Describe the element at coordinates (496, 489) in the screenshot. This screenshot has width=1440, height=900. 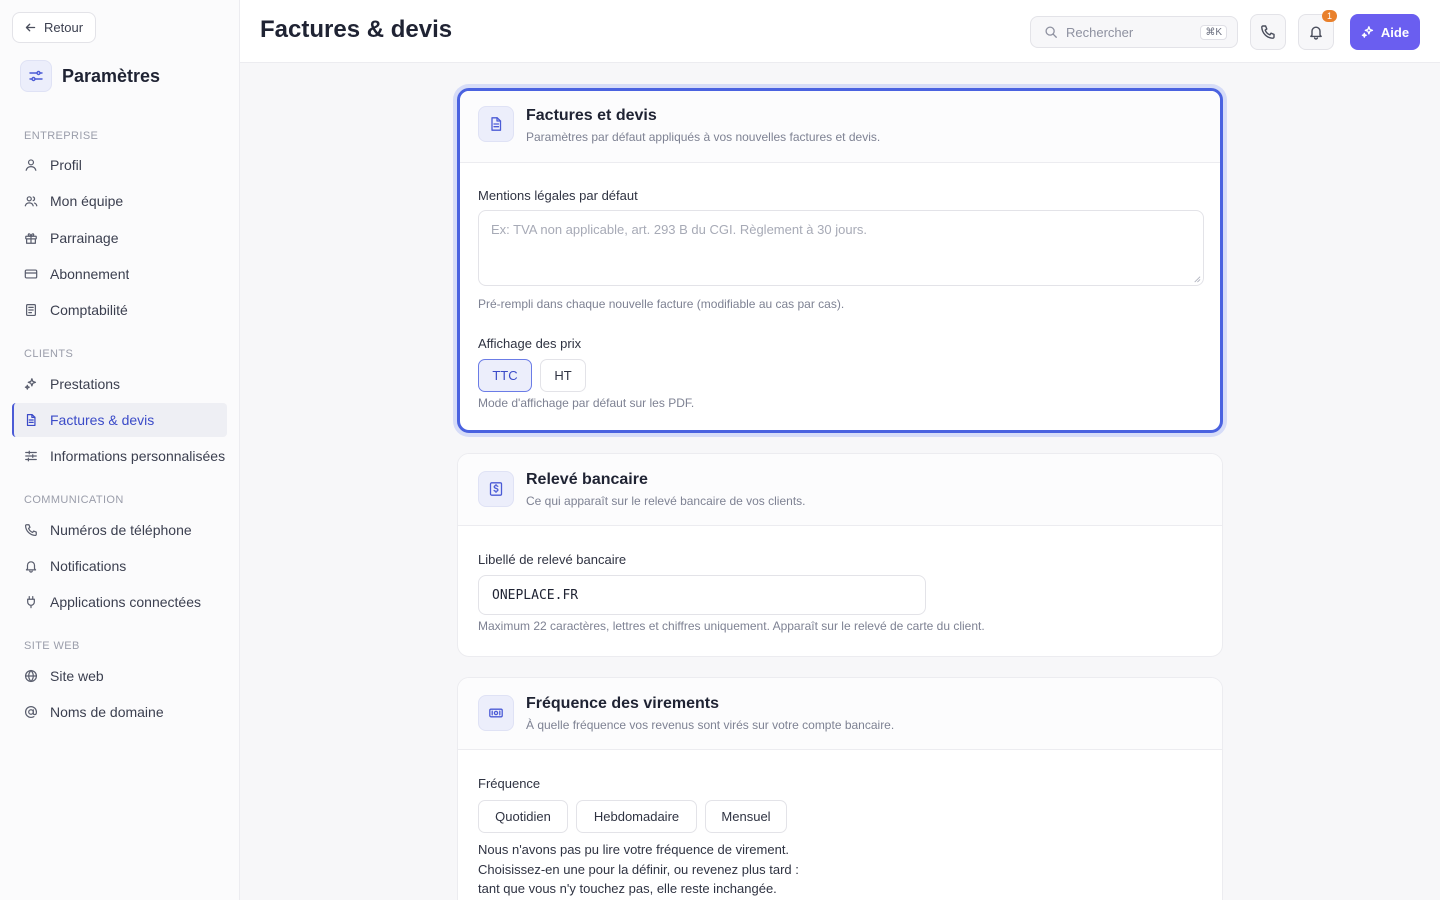
I see `receipt-dollar-icon` at that location.